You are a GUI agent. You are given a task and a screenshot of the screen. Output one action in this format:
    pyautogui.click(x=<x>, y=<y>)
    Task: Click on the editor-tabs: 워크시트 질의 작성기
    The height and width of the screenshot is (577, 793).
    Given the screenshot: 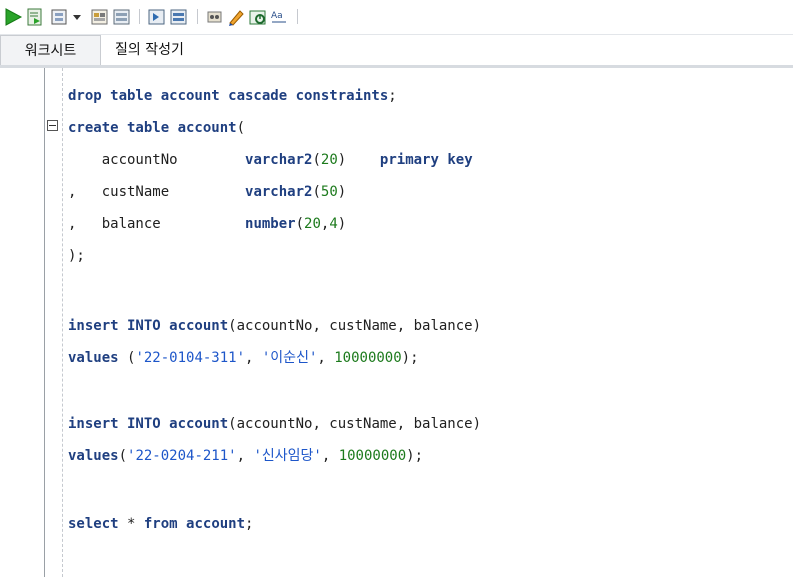 What is the action you would take?
    pyautogui.click(x=396, y=50)
    